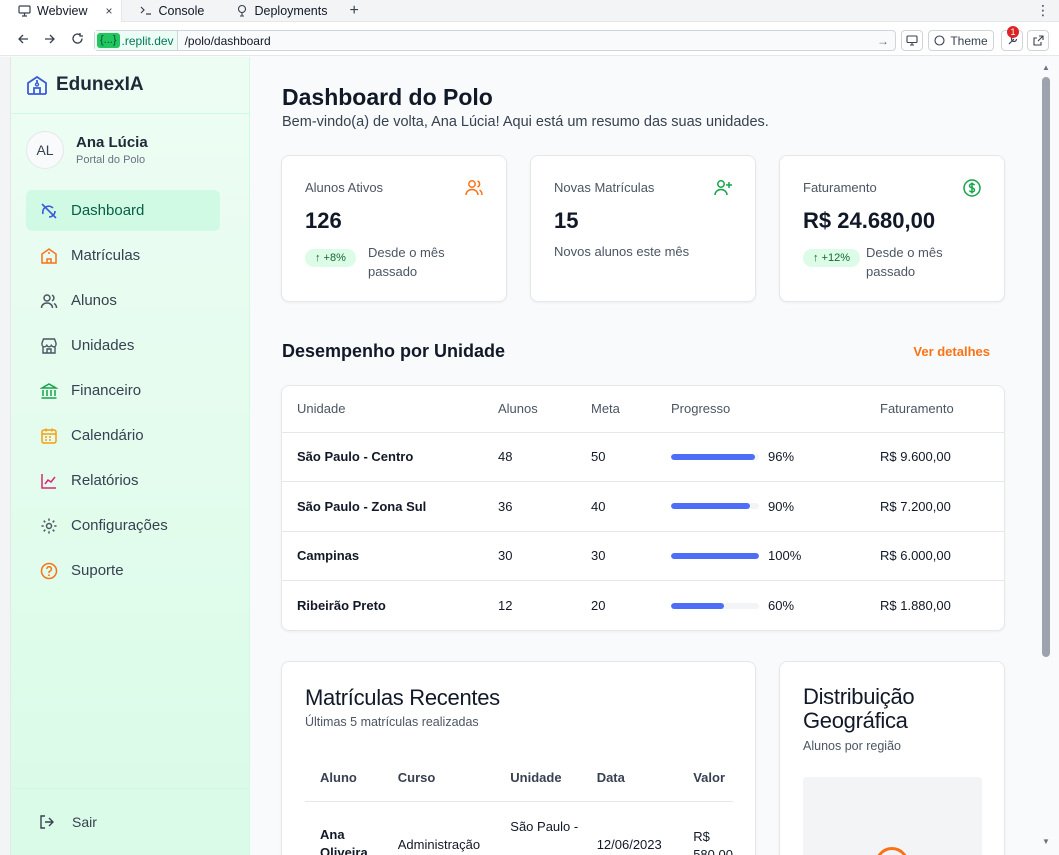 The height and width of the screenshot is (855, 1059). I want to click on deployments-icon, so click(242, 11).